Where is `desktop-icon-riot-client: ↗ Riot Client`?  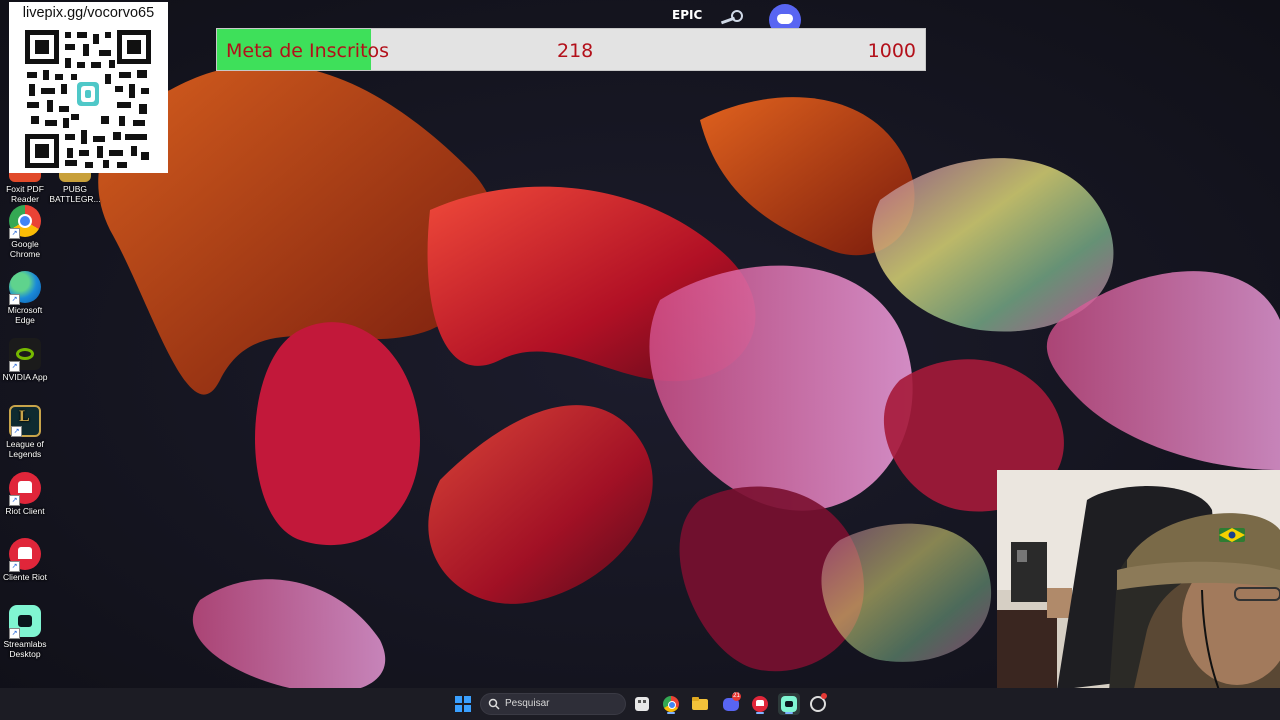
desktop-icon-riot-client: ↗ Riot Client is located at coordinates (26, 494).